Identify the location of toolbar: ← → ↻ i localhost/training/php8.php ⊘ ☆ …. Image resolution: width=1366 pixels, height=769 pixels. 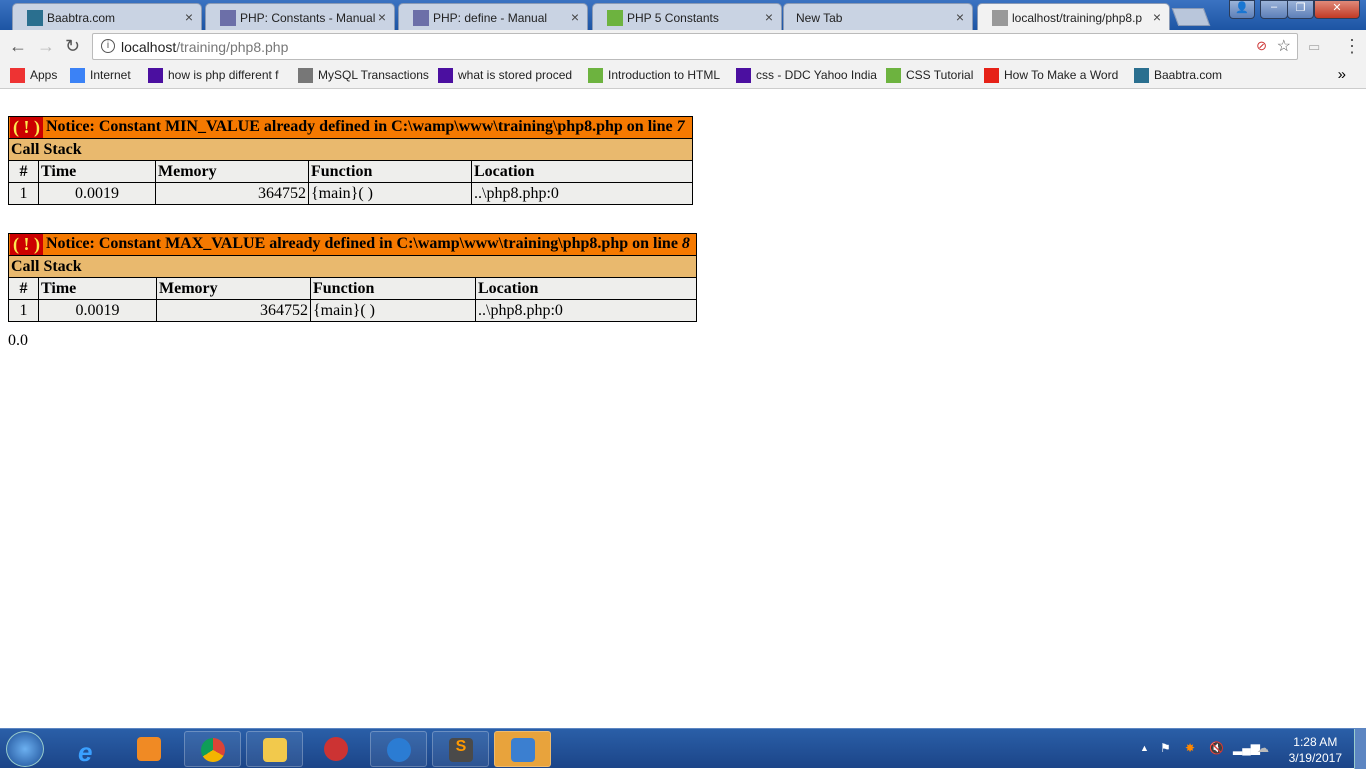
(683, 46).